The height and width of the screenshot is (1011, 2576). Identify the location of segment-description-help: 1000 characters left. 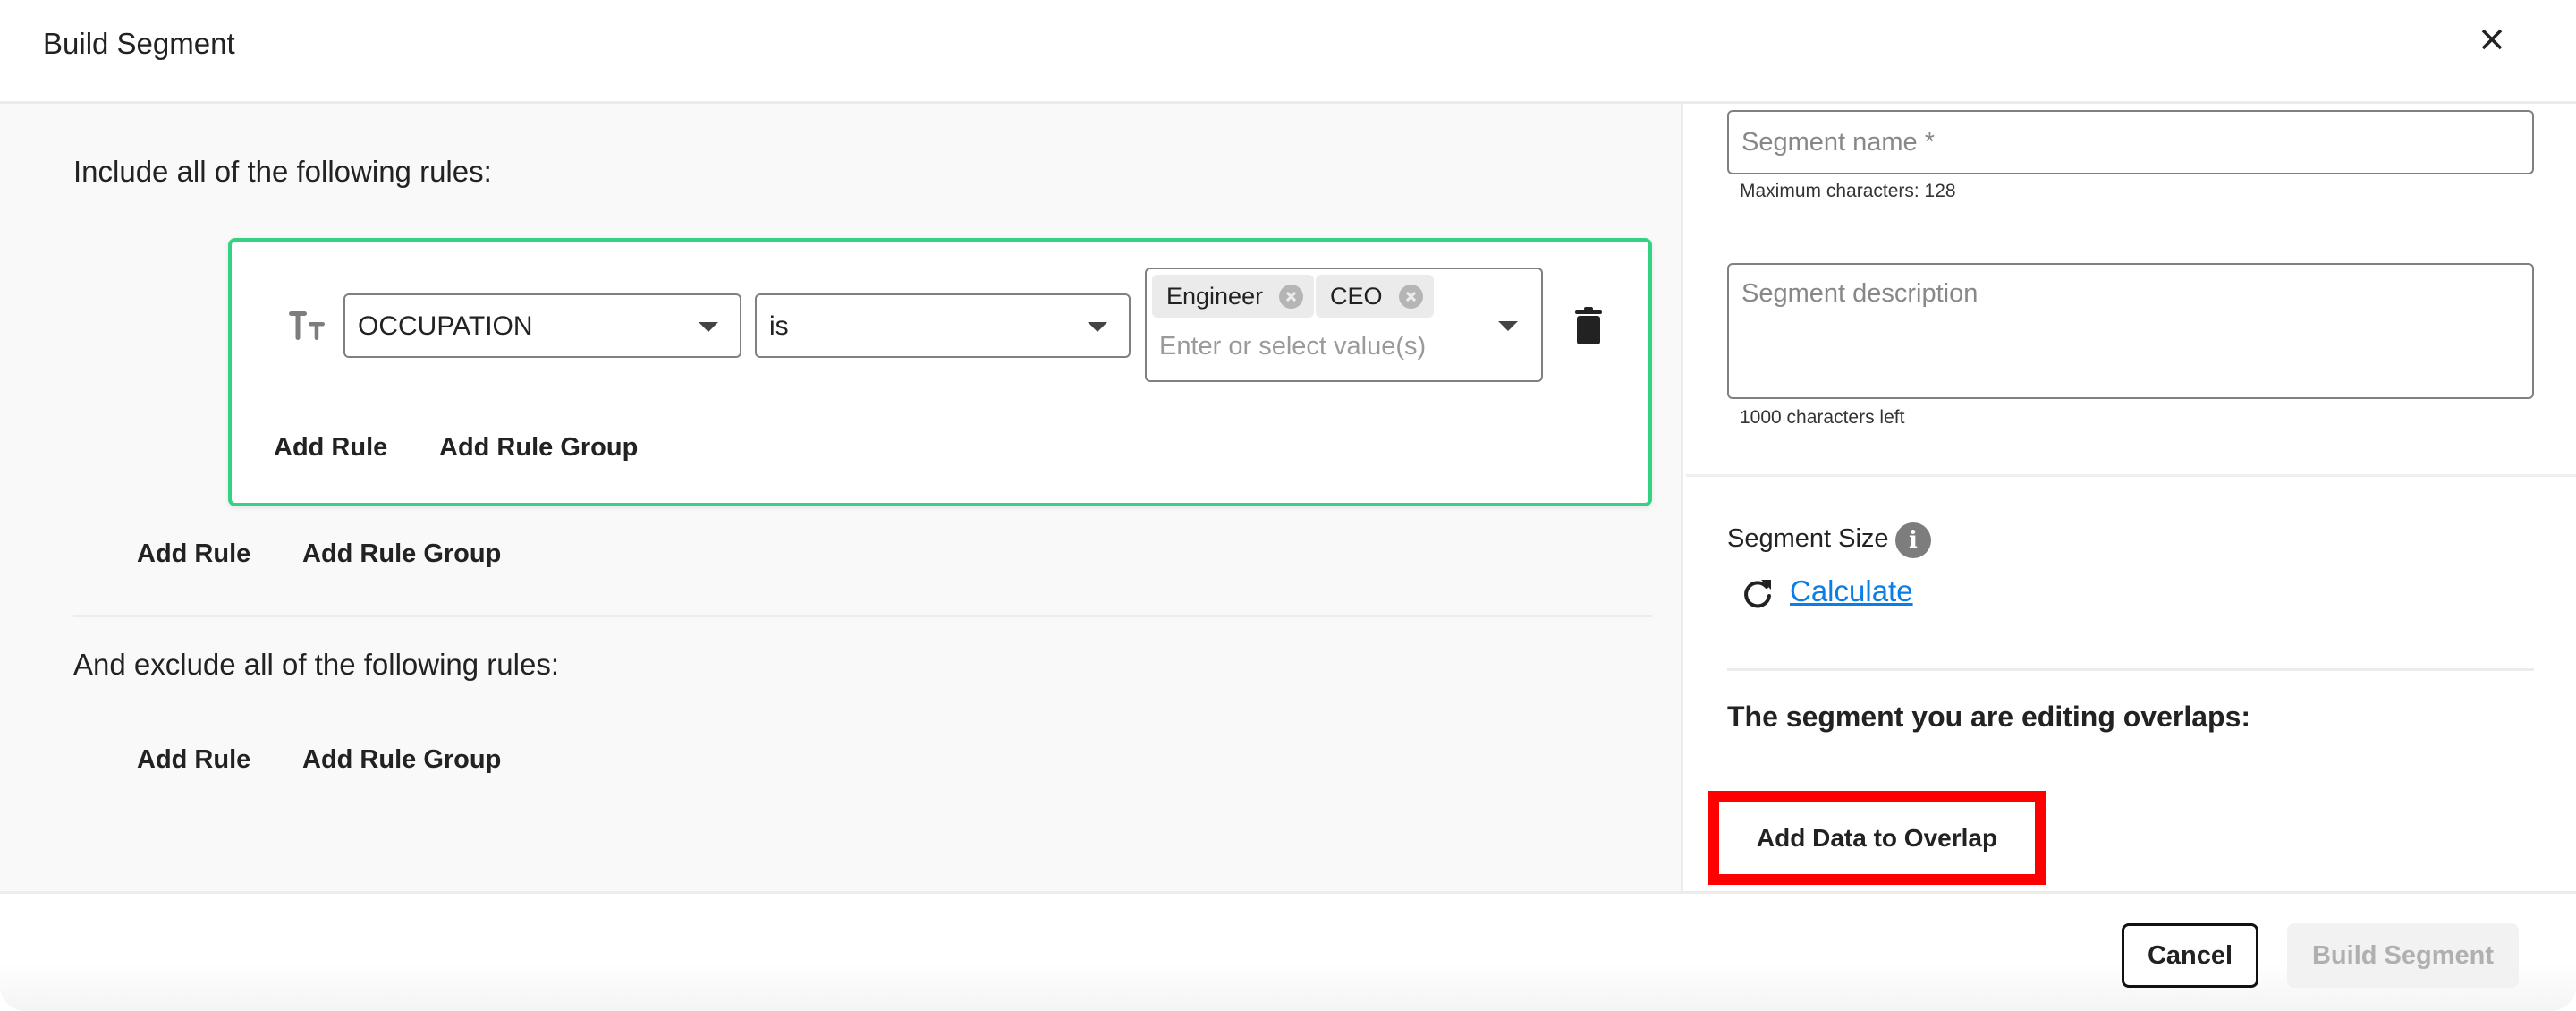
(1822, 418).